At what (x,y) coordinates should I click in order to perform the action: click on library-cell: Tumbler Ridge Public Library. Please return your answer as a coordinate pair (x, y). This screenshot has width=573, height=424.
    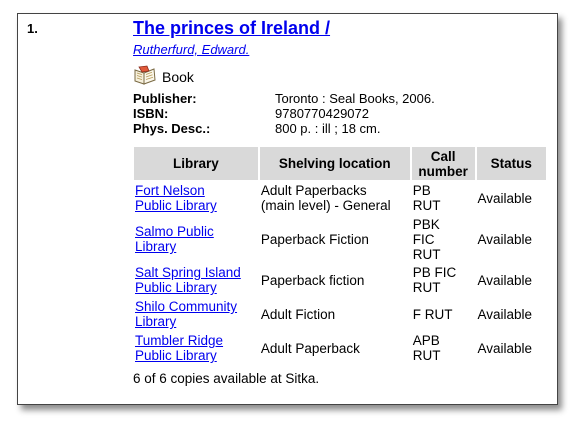
    Looking at the image, I should click on (196, 348).